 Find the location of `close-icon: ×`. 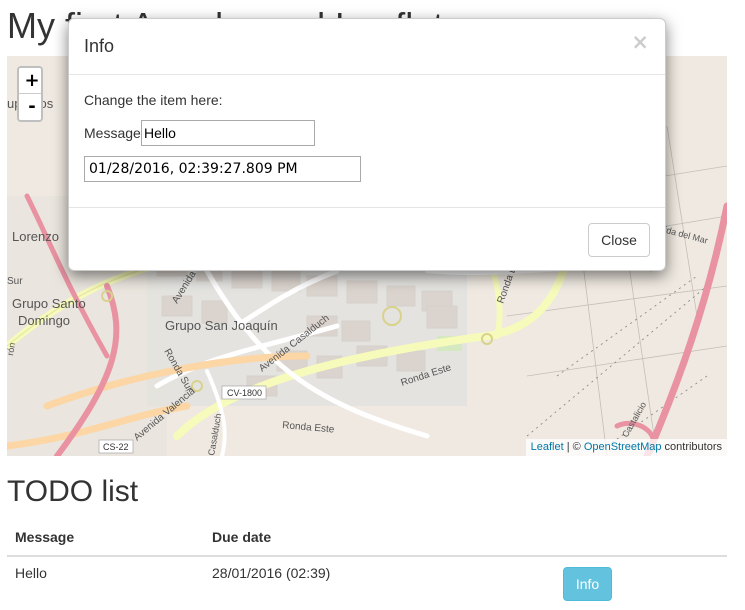

close-icon: × is located at coordinates (640, 42).